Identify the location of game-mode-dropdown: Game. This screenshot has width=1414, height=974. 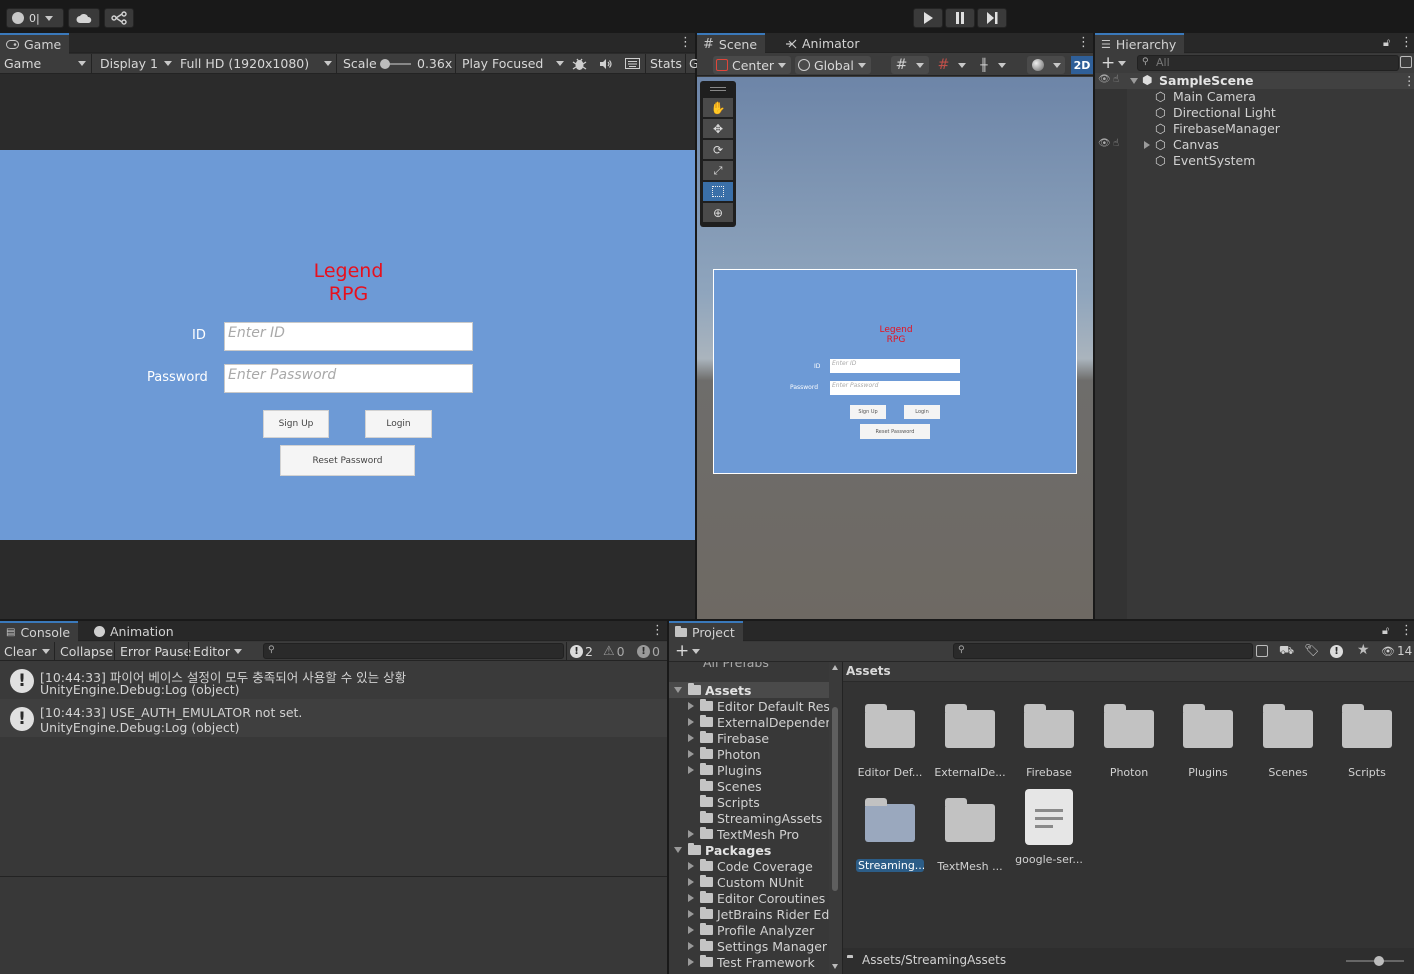
(46, 64).